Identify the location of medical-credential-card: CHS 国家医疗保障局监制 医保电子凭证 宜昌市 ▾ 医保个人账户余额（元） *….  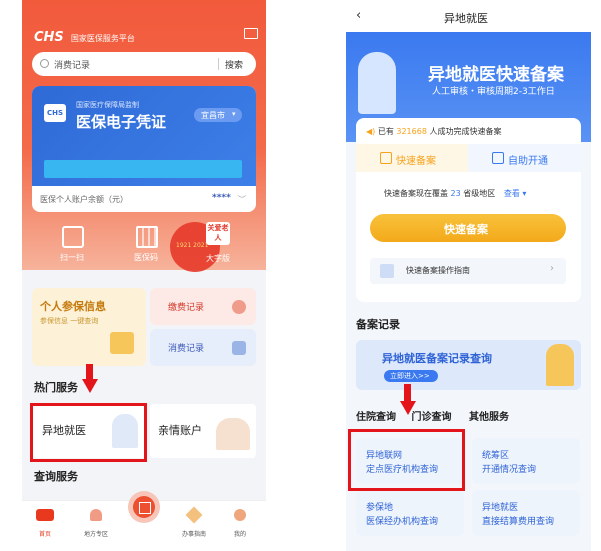
(144, 149).